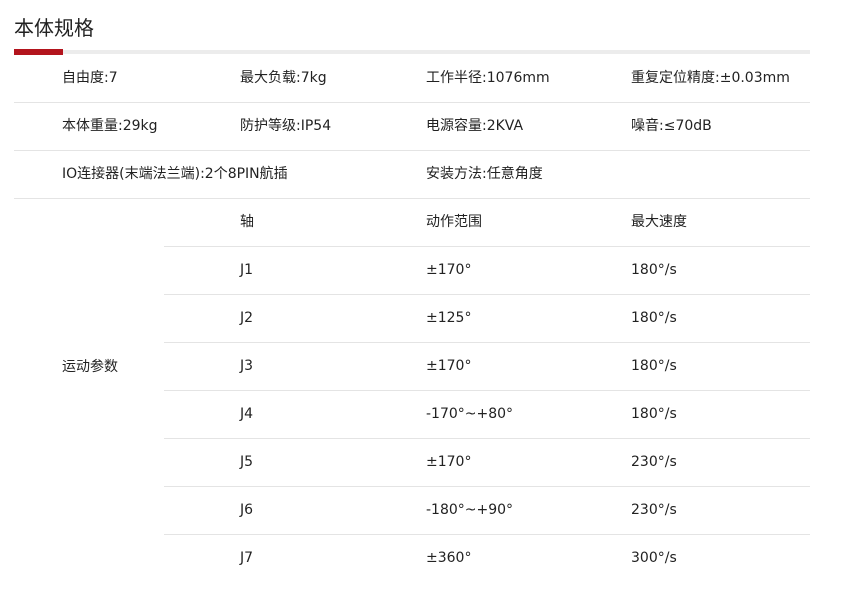  I want to click on range-cell: -170°~+80°, so click(470, 414).